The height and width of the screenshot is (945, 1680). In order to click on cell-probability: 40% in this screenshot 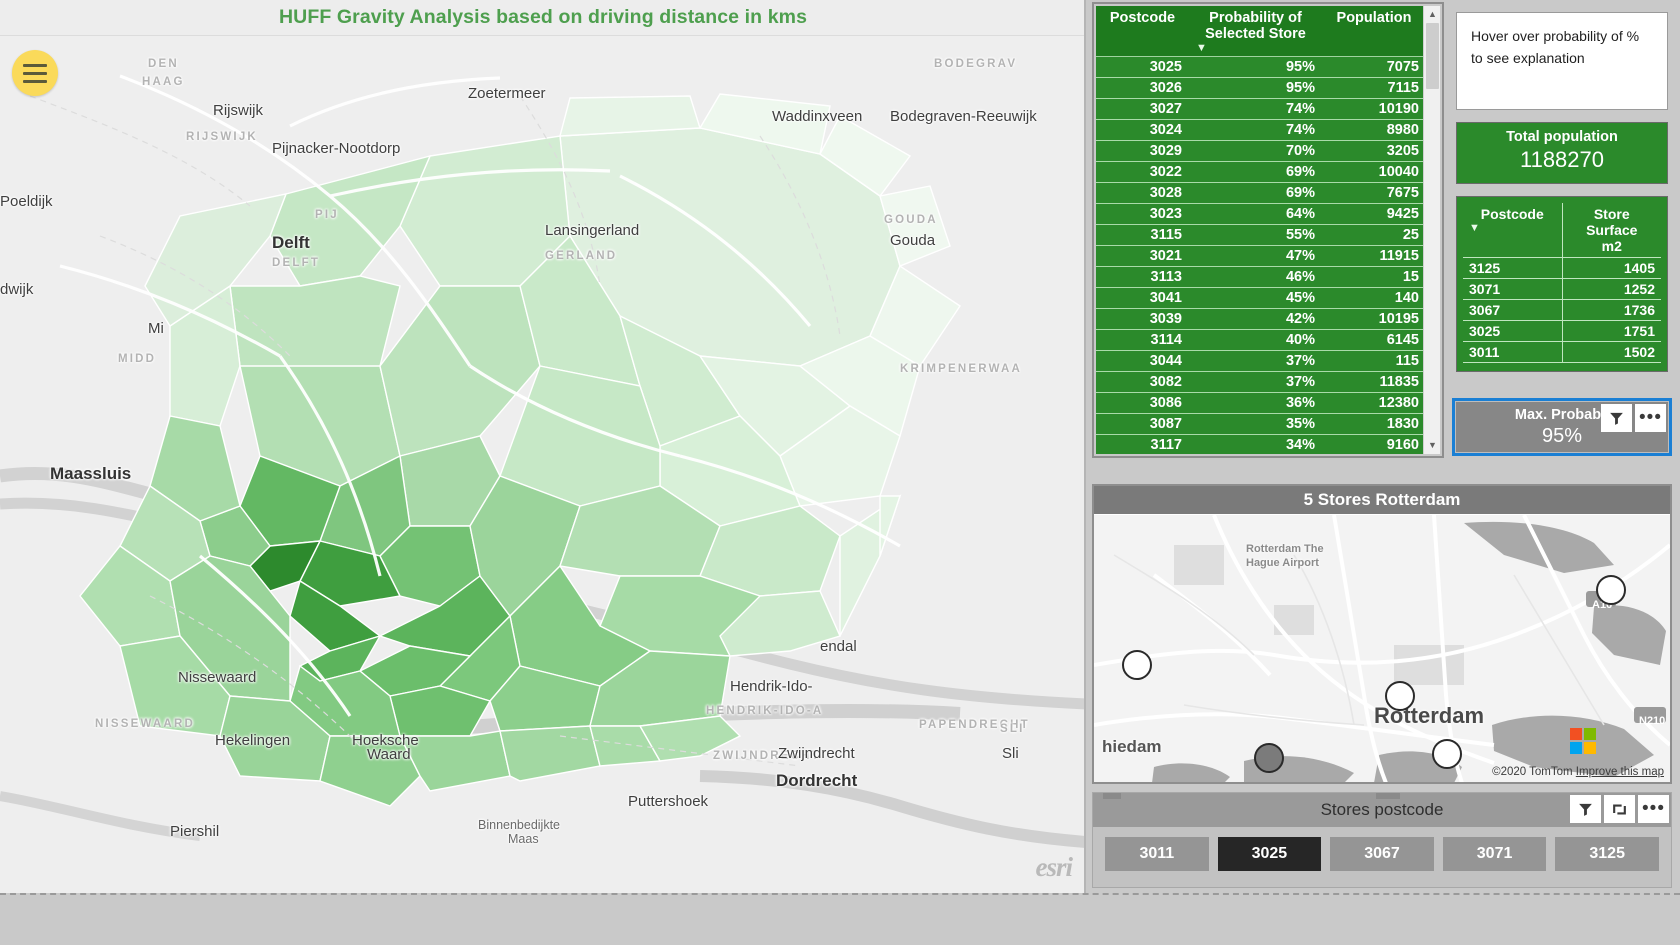, I will do `click(1255, 340)`.